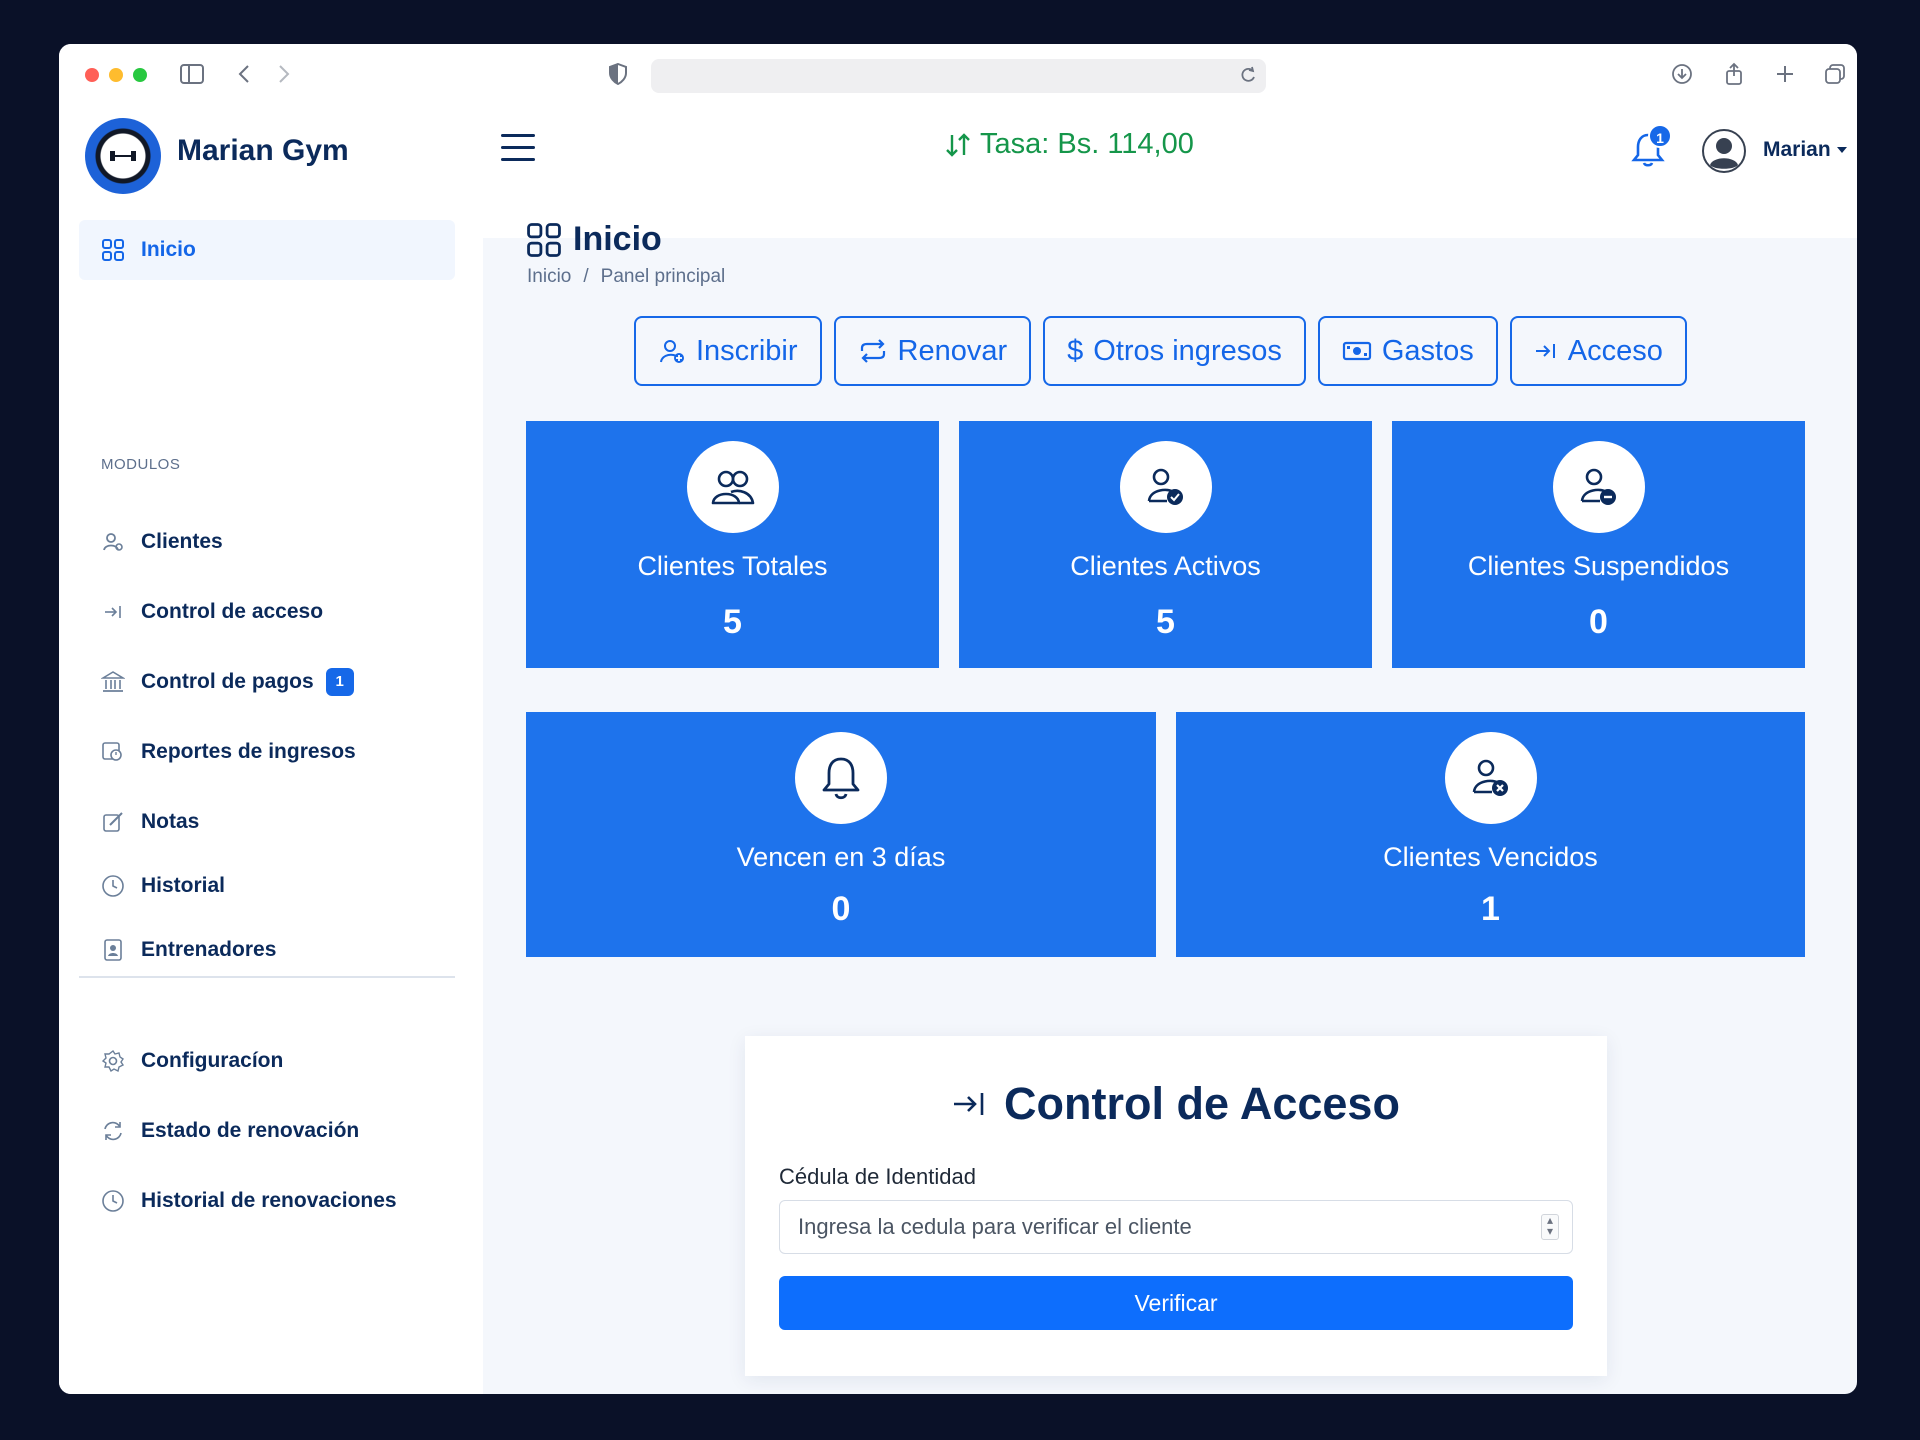  Describe the element at coordinates (1785, 74) in the screenshot. I see `new-tab-icon` at that location.